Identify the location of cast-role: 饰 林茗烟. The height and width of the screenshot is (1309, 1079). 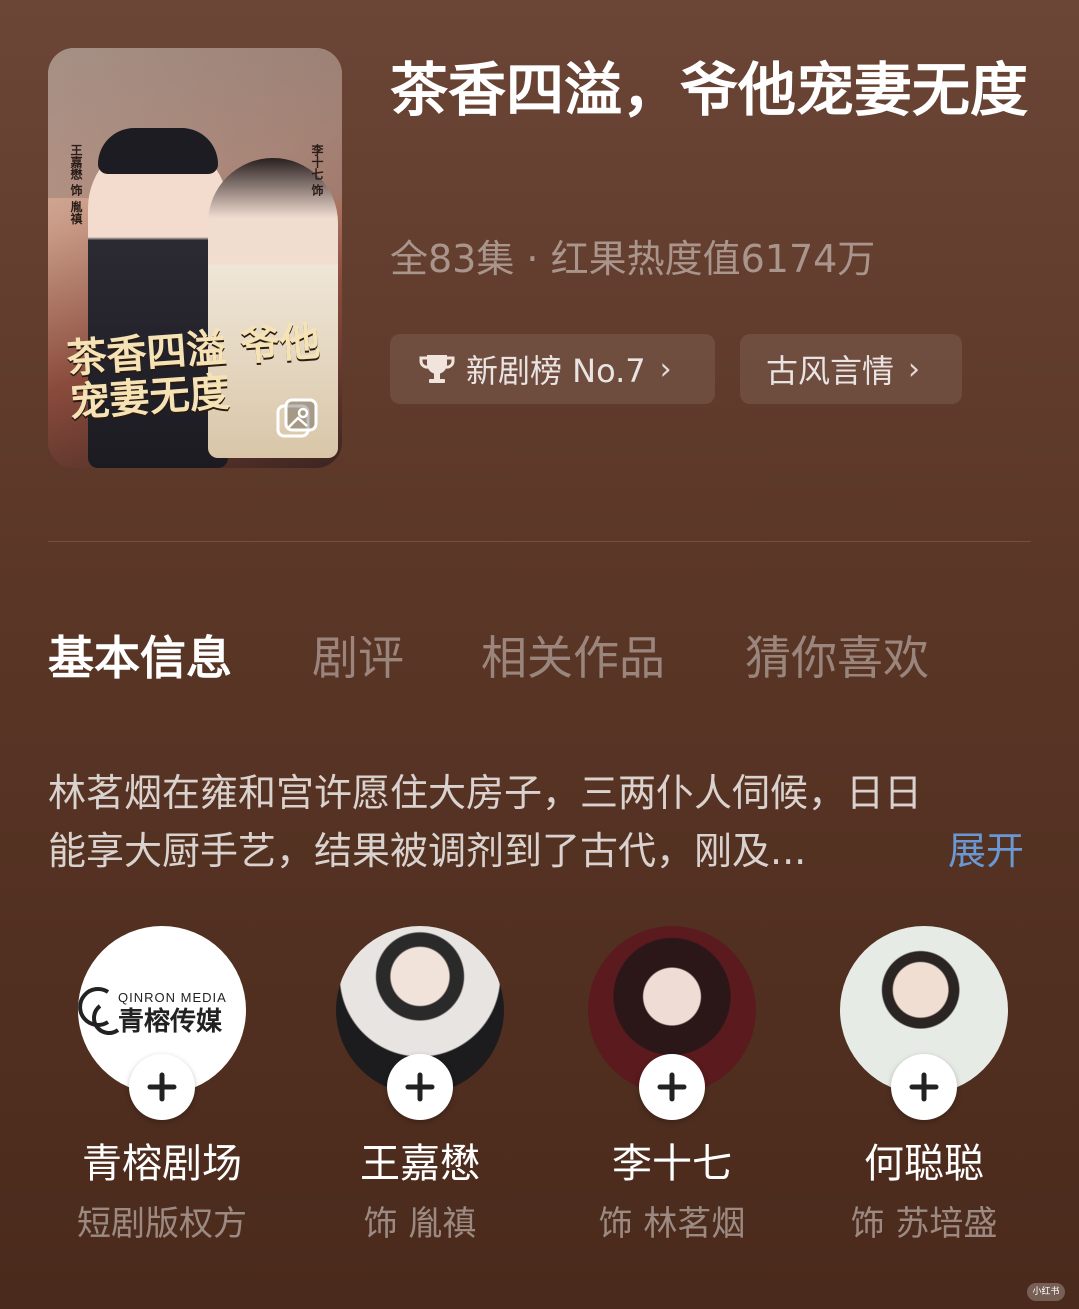
(672, 1224).